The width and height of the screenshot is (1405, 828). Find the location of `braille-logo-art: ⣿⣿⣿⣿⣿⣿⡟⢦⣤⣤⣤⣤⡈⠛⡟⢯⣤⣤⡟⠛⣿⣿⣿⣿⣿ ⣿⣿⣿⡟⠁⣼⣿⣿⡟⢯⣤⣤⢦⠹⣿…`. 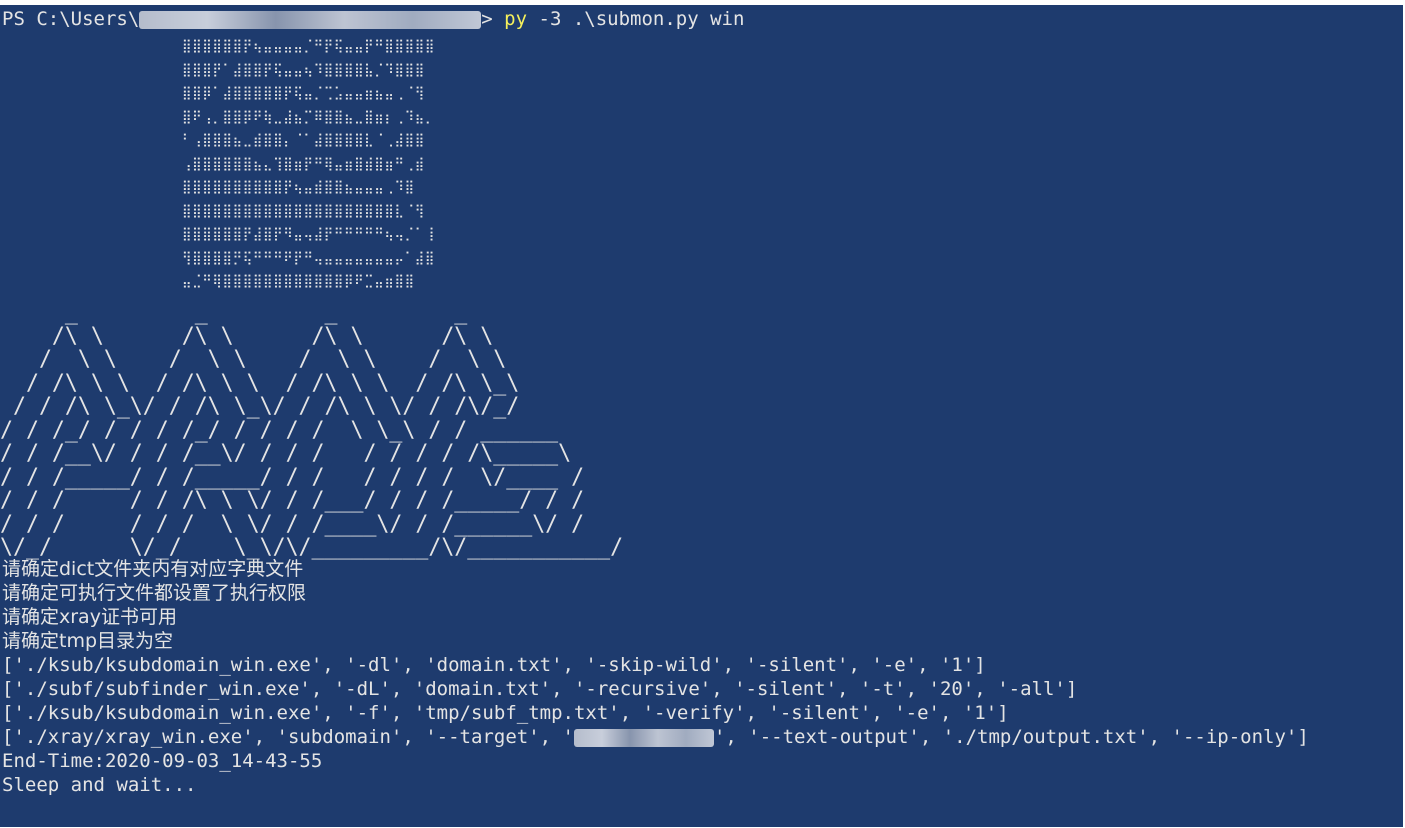

braille-logo-art: ⣿⣿⣿⣿⣿⣿⡟⢦⣤⣤⣤⣤⡈⠛⡟⢯⣤⣤⡟⠛⣿⣿⣿⣿⣿ ⣿⣿⣿⡟⠁⣼⣿⣿⡟⢯⣤⣤⢦⠹⣿… is located at coordinates (308, 164).